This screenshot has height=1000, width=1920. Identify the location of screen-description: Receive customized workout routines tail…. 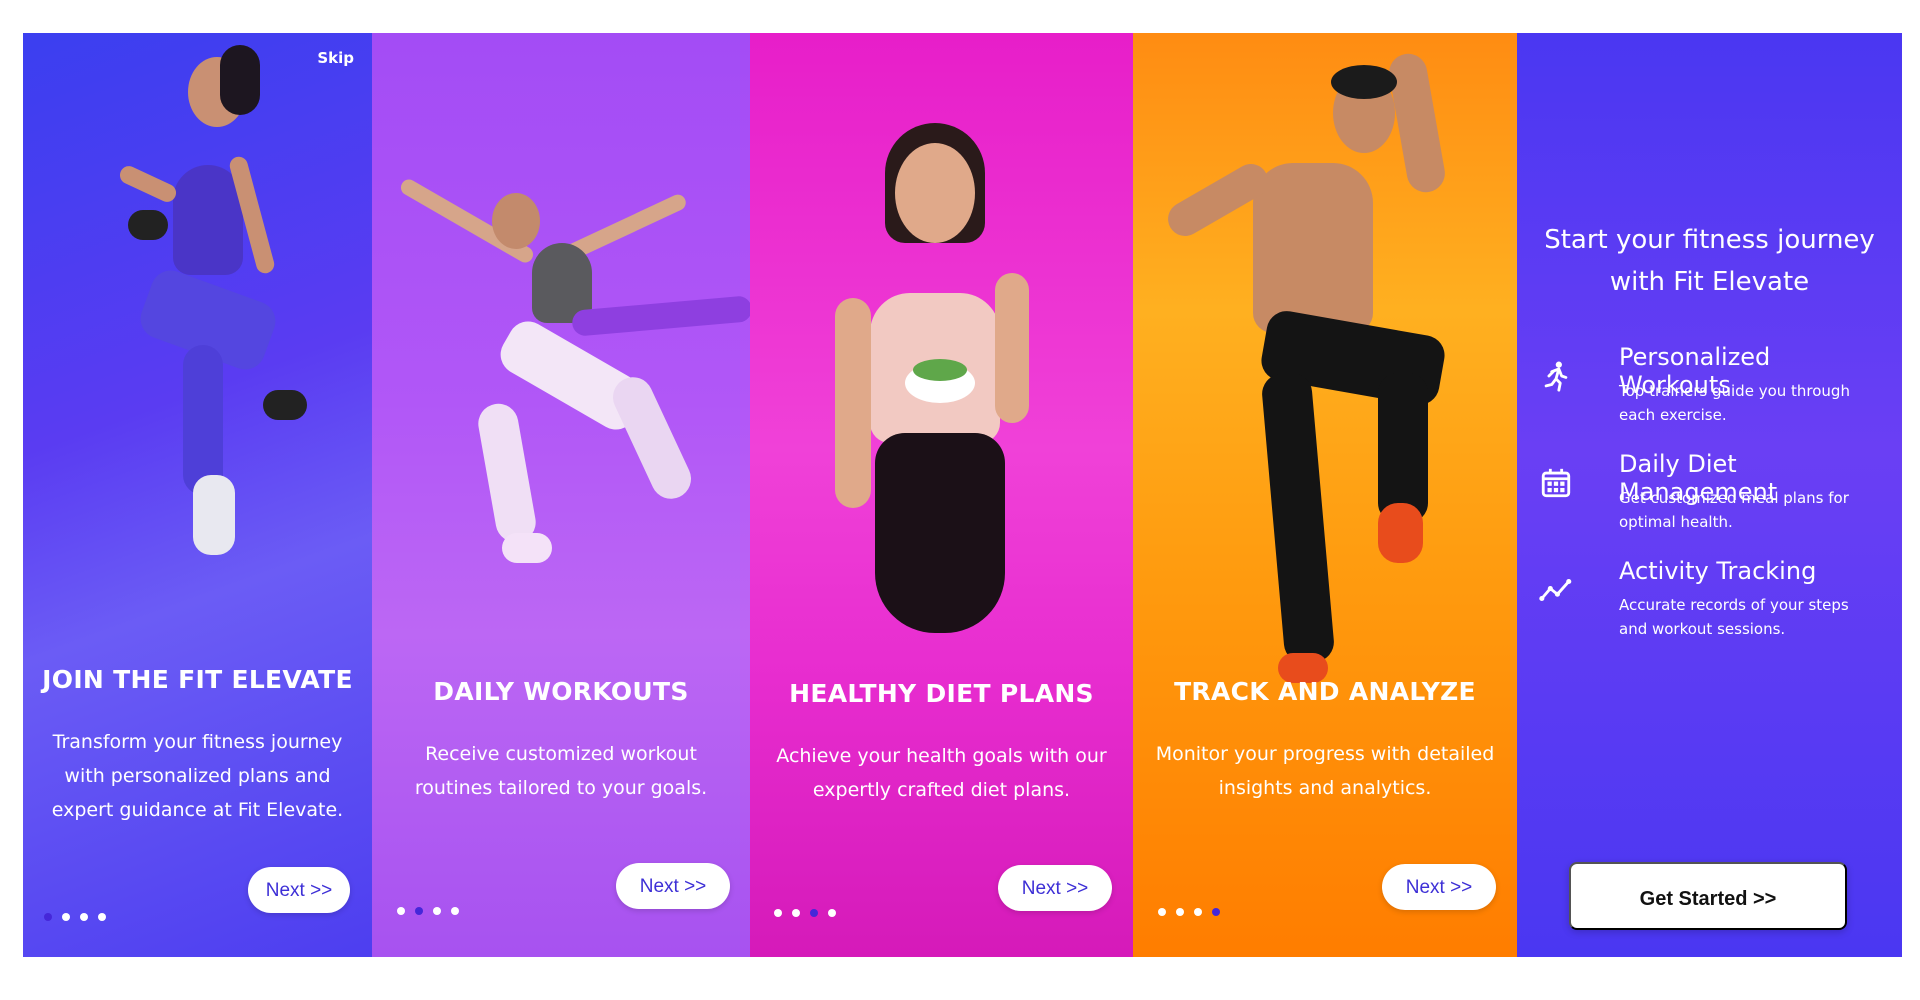
(561, 771).